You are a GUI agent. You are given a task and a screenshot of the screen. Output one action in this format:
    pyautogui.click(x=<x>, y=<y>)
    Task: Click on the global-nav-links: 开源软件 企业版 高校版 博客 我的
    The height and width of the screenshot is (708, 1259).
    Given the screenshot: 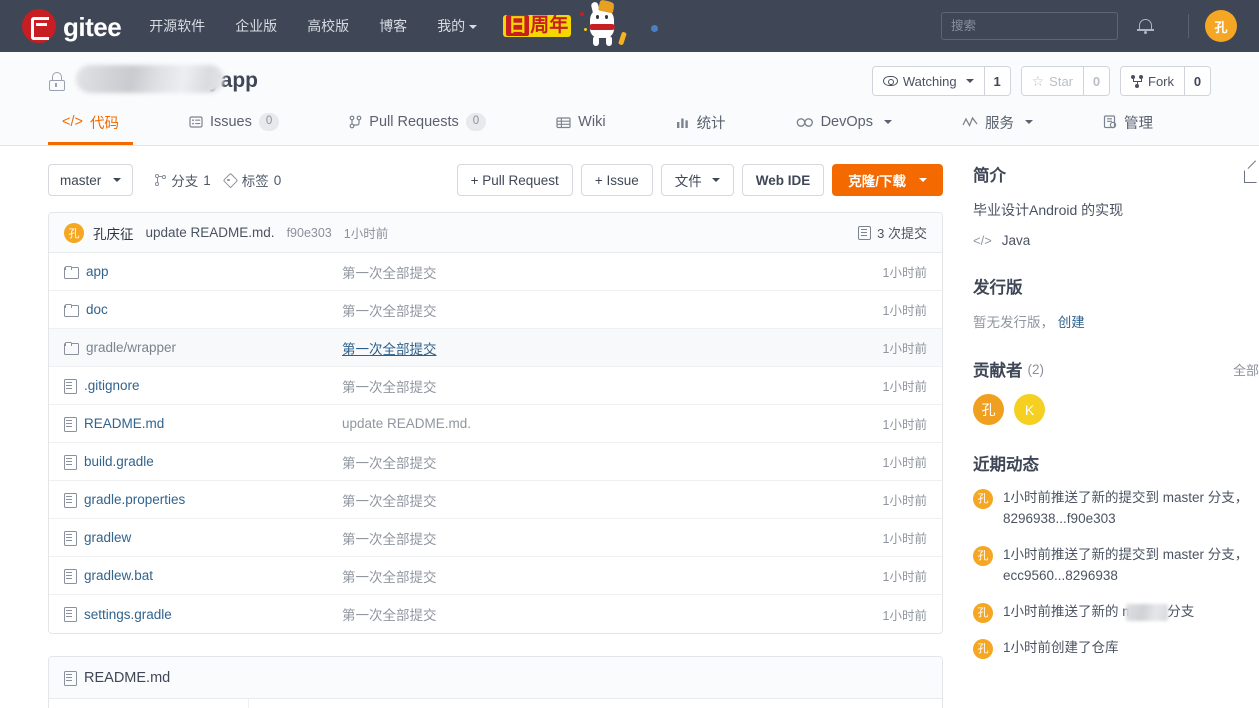 What is the action you would take?
    pyautogui.click(x=313, y=26)
    